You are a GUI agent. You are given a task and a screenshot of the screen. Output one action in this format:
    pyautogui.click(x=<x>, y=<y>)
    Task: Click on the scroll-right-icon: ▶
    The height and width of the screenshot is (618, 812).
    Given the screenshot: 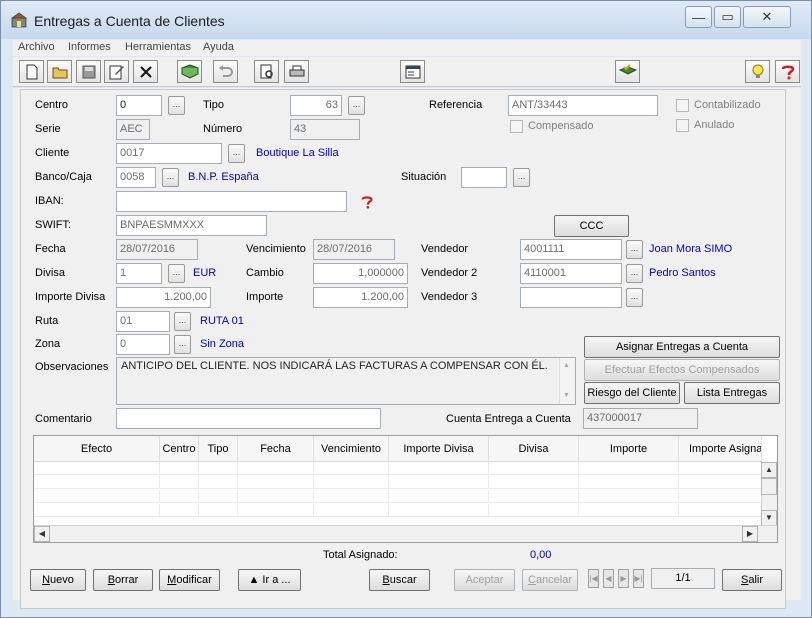 What is the action you would take?
    pyautogui.click(x=750, y=534)
    